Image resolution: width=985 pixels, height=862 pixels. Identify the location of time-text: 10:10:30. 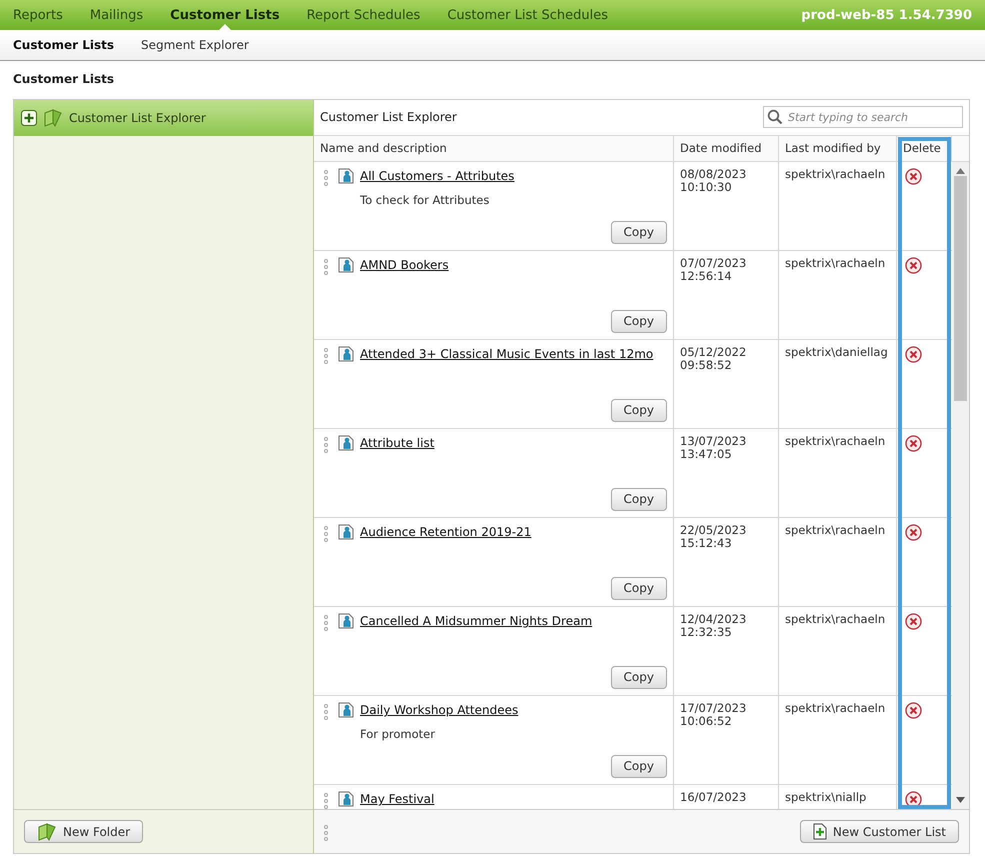
(706, 187).